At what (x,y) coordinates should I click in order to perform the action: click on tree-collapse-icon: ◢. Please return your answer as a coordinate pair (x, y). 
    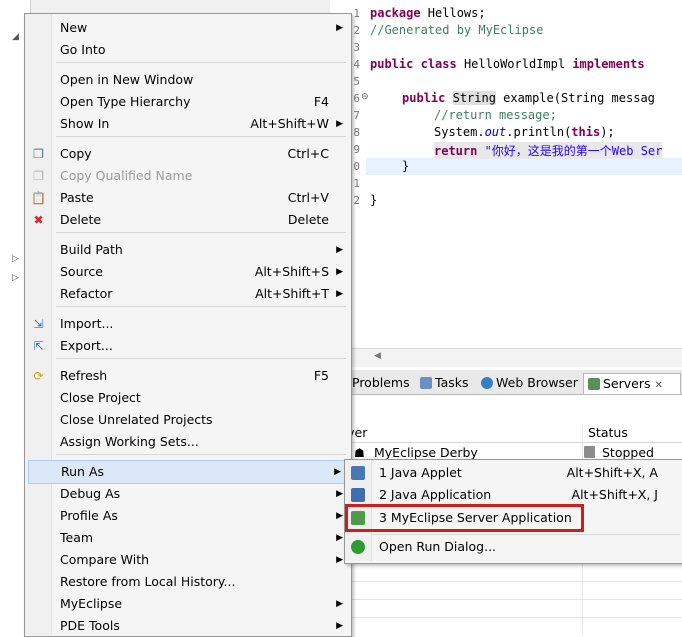
    Looking at the image, I should click on (15, 37).